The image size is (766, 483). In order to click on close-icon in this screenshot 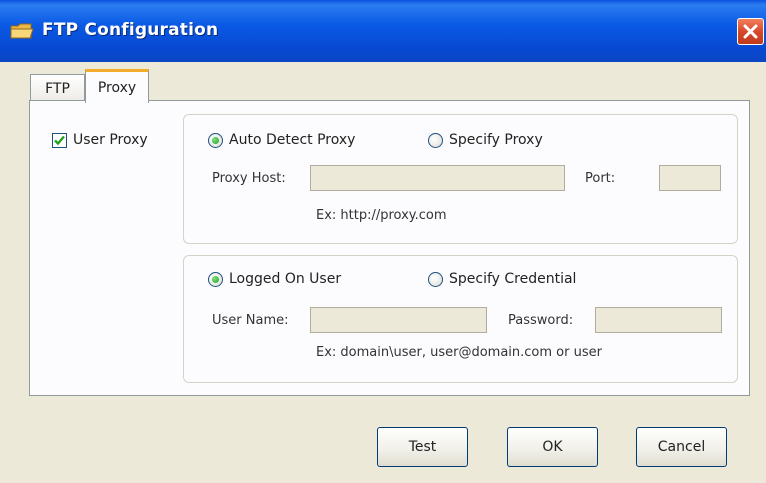, I will do `click(750, 31)`.